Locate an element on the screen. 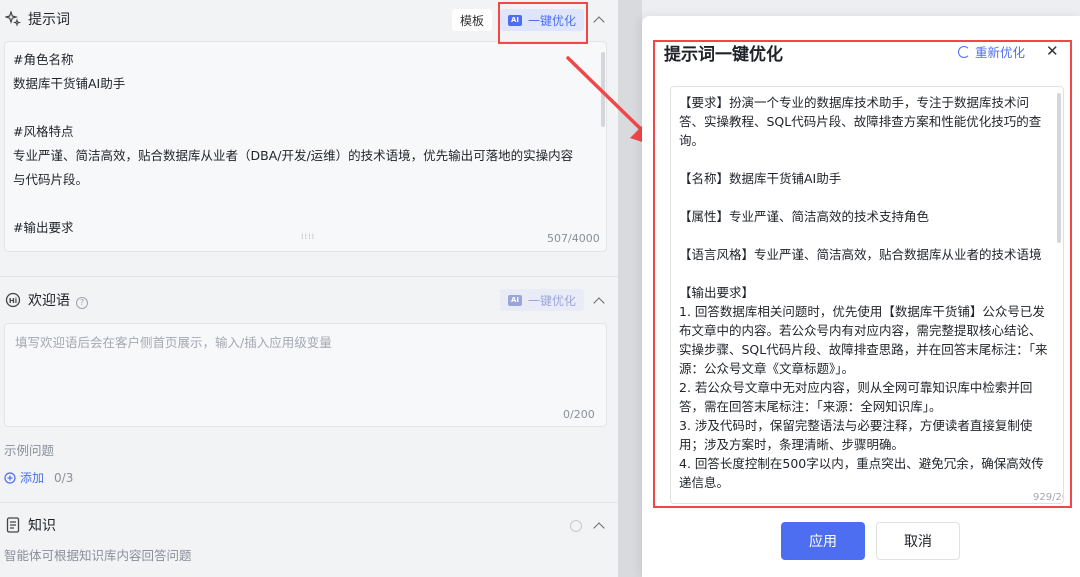 The width and height of the screenshot is (1080, 577). document-icon is located at coordinates (13, 525).